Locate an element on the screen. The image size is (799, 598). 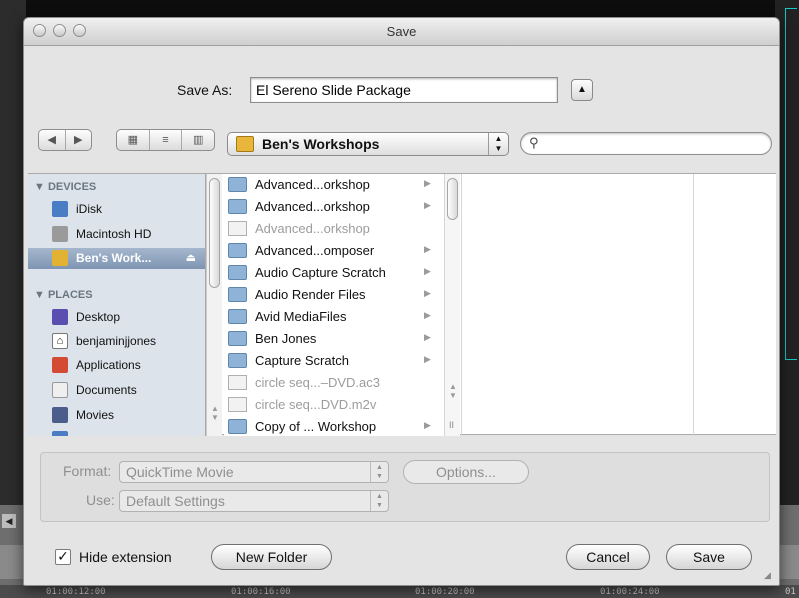
audio-file-icon is located at coordinates (237, 382).